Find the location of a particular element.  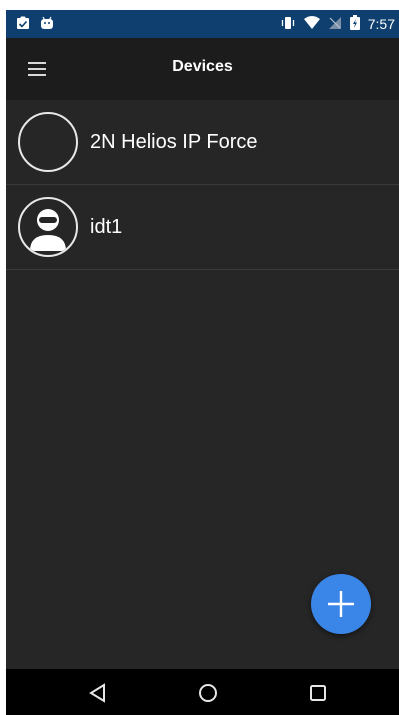

user-avatar-icon is located at coordinates (48, 227).